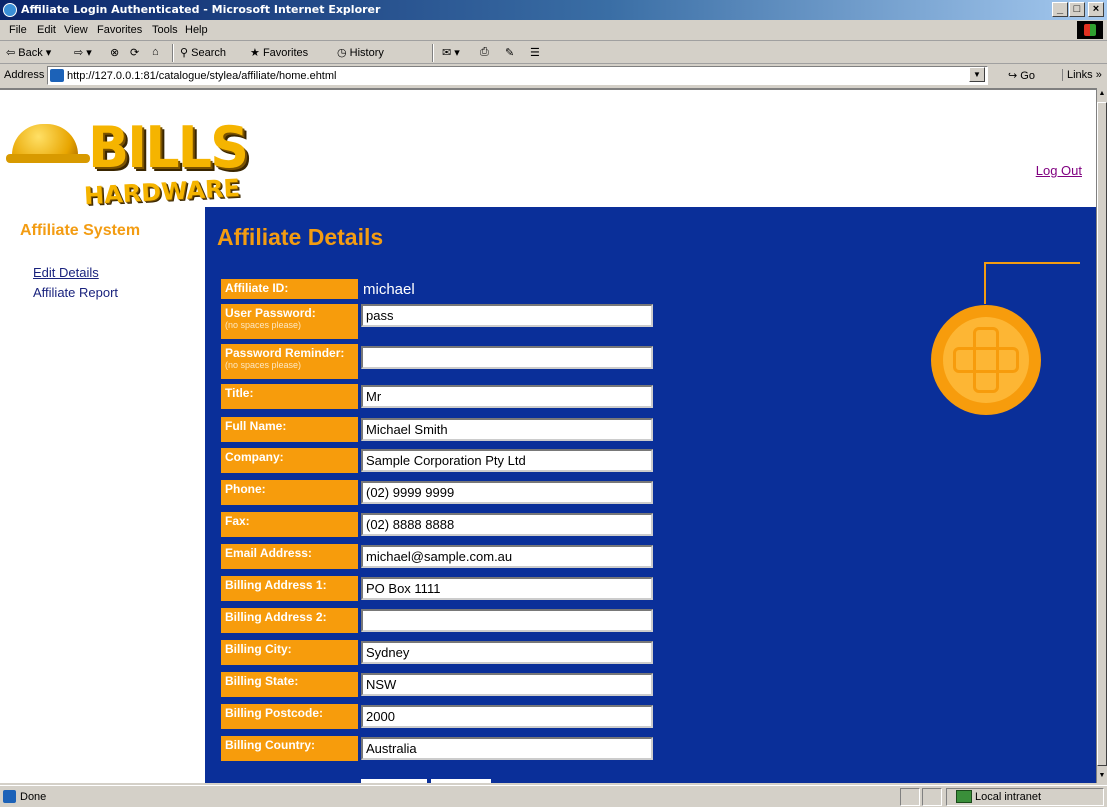 Image resolution: width=1107 pixels, height=807 pixels. I want to click on close-button: ×, so click(1096, 9).